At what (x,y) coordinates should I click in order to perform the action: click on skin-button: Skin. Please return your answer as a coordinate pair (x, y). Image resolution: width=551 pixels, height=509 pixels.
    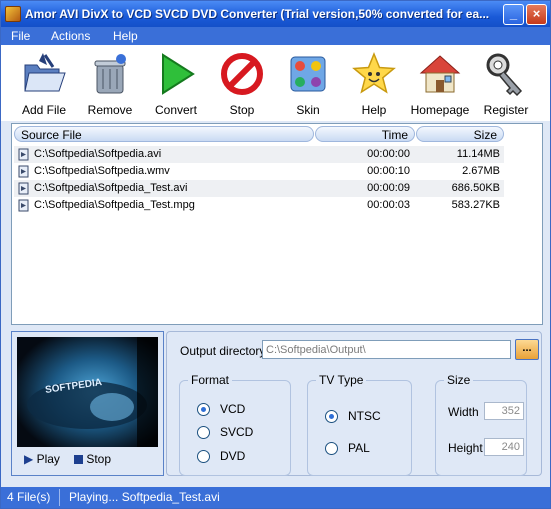
    Looking at the image, I should click on (308, 84).